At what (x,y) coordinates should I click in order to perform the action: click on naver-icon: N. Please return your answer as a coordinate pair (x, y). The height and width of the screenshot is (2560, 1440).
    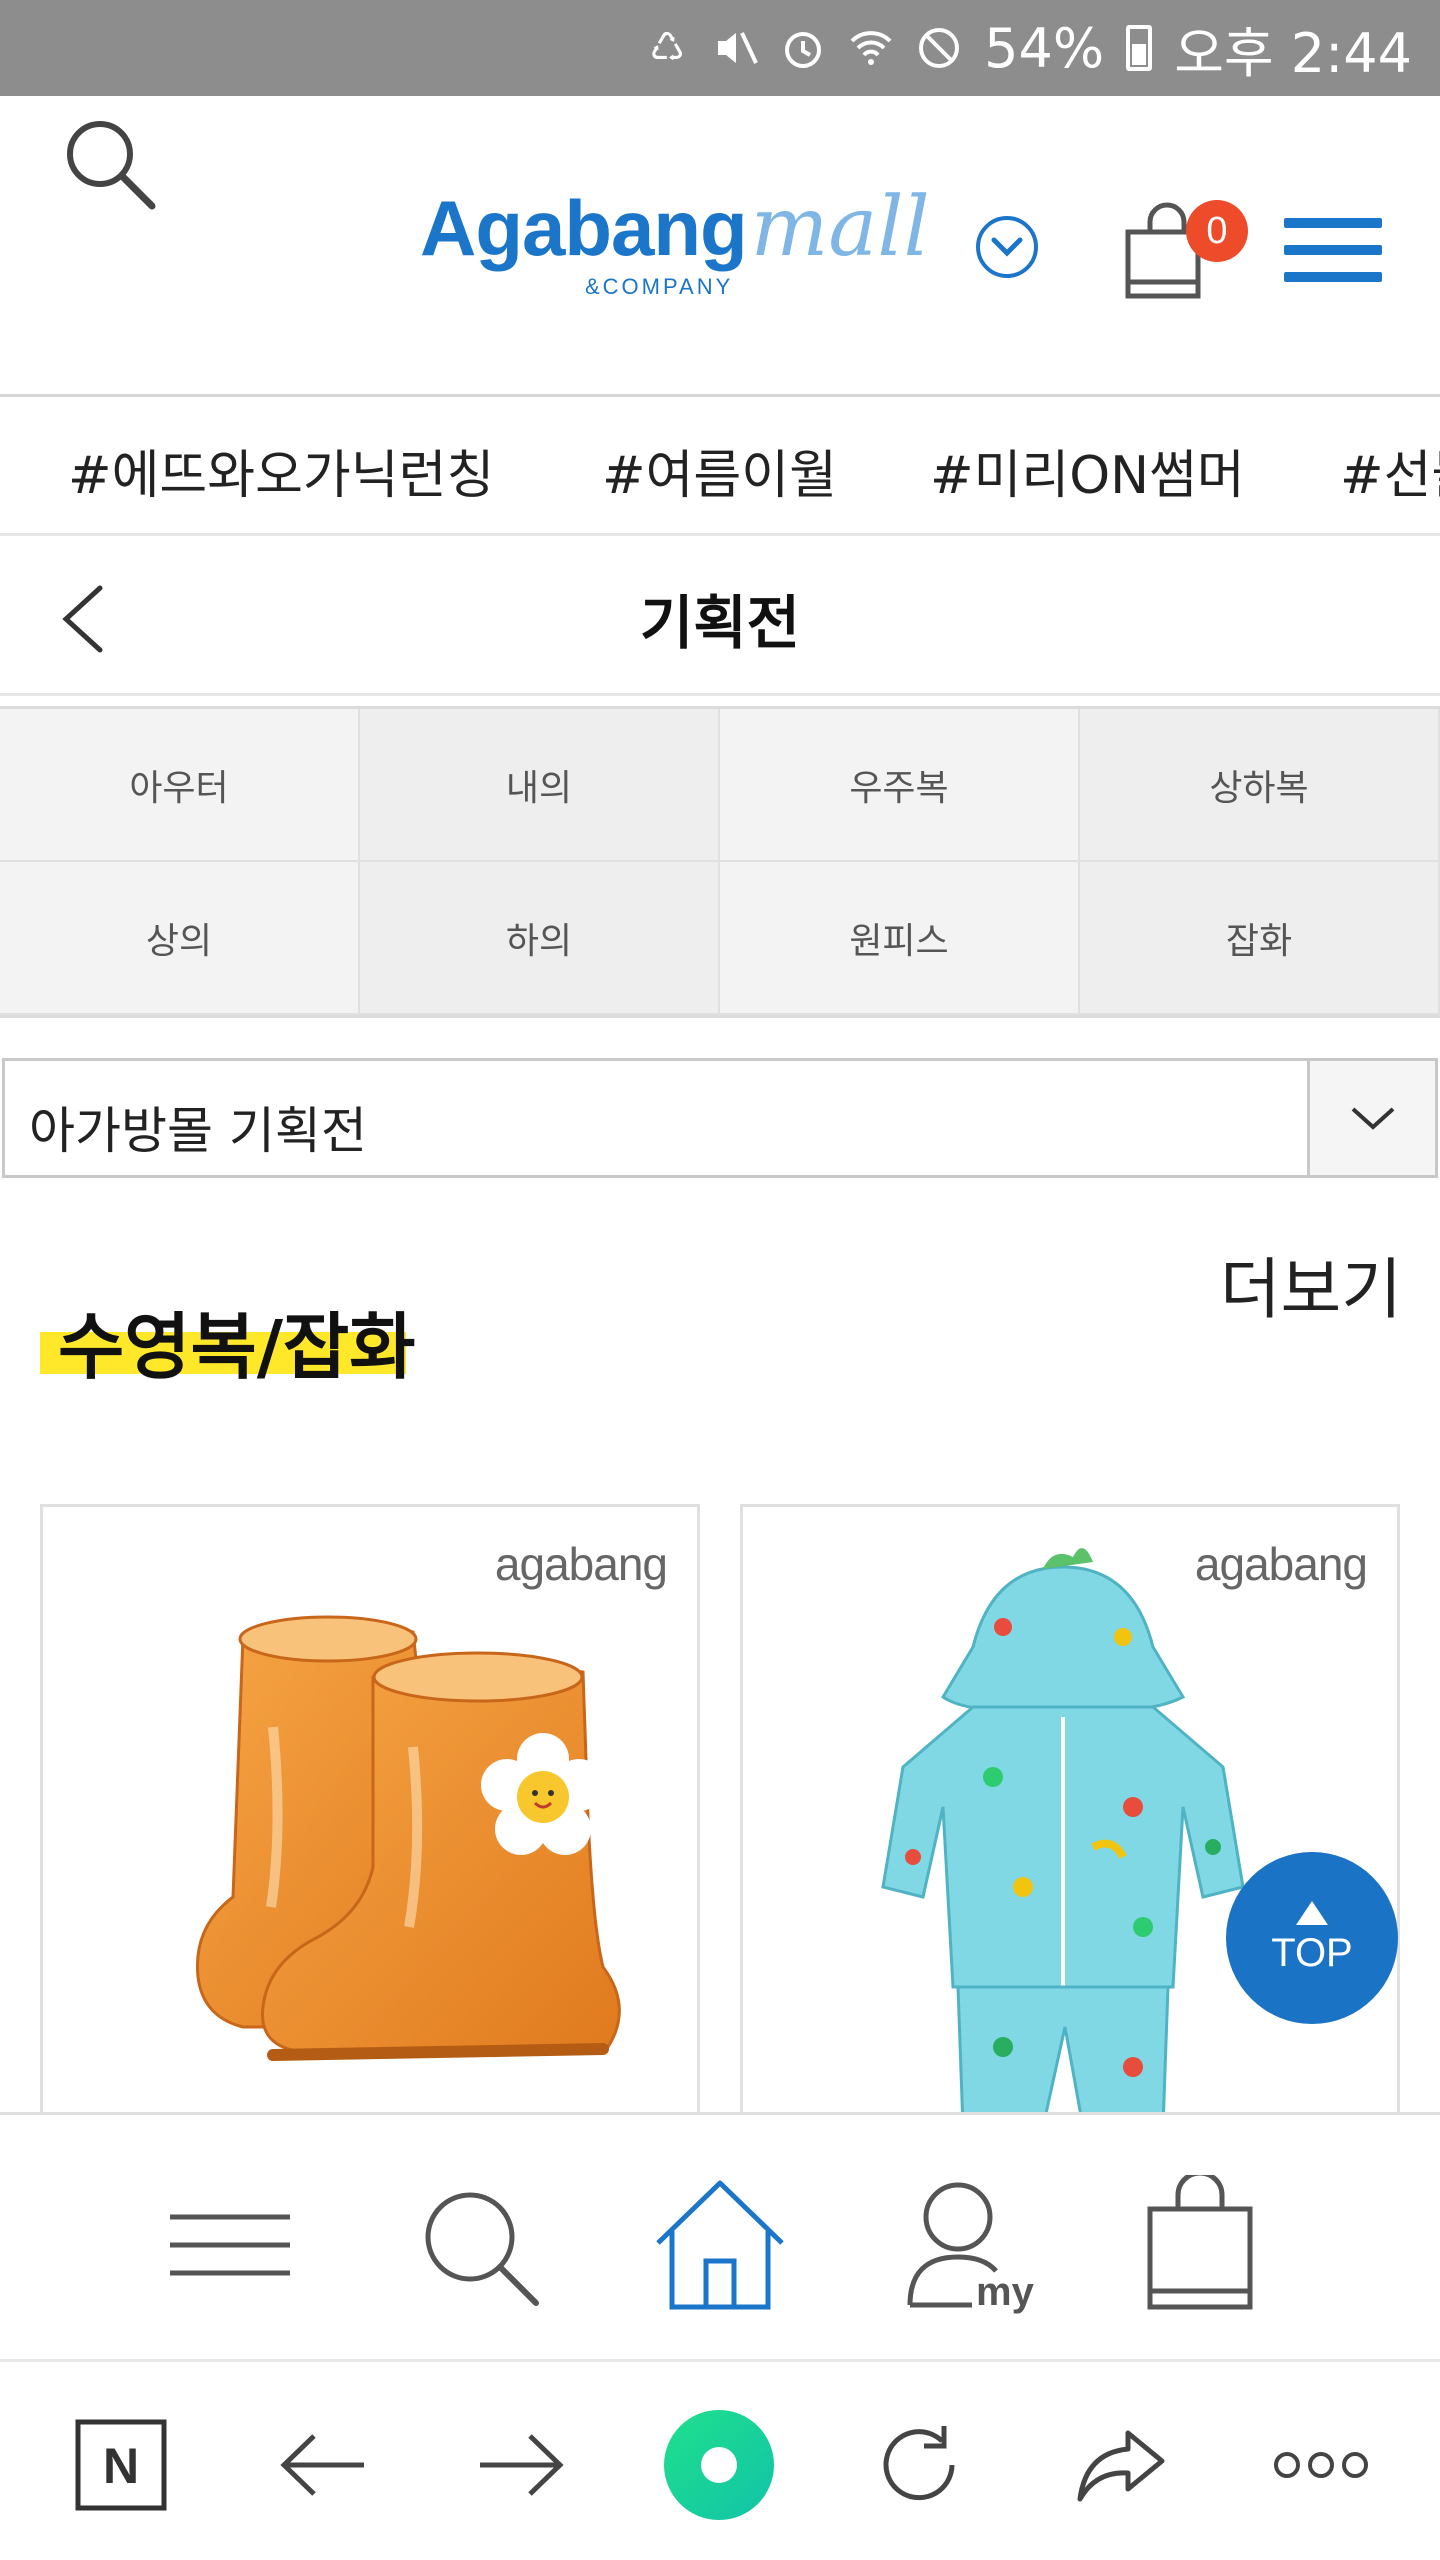
    Looking at the image, I should click on (121, 2465).